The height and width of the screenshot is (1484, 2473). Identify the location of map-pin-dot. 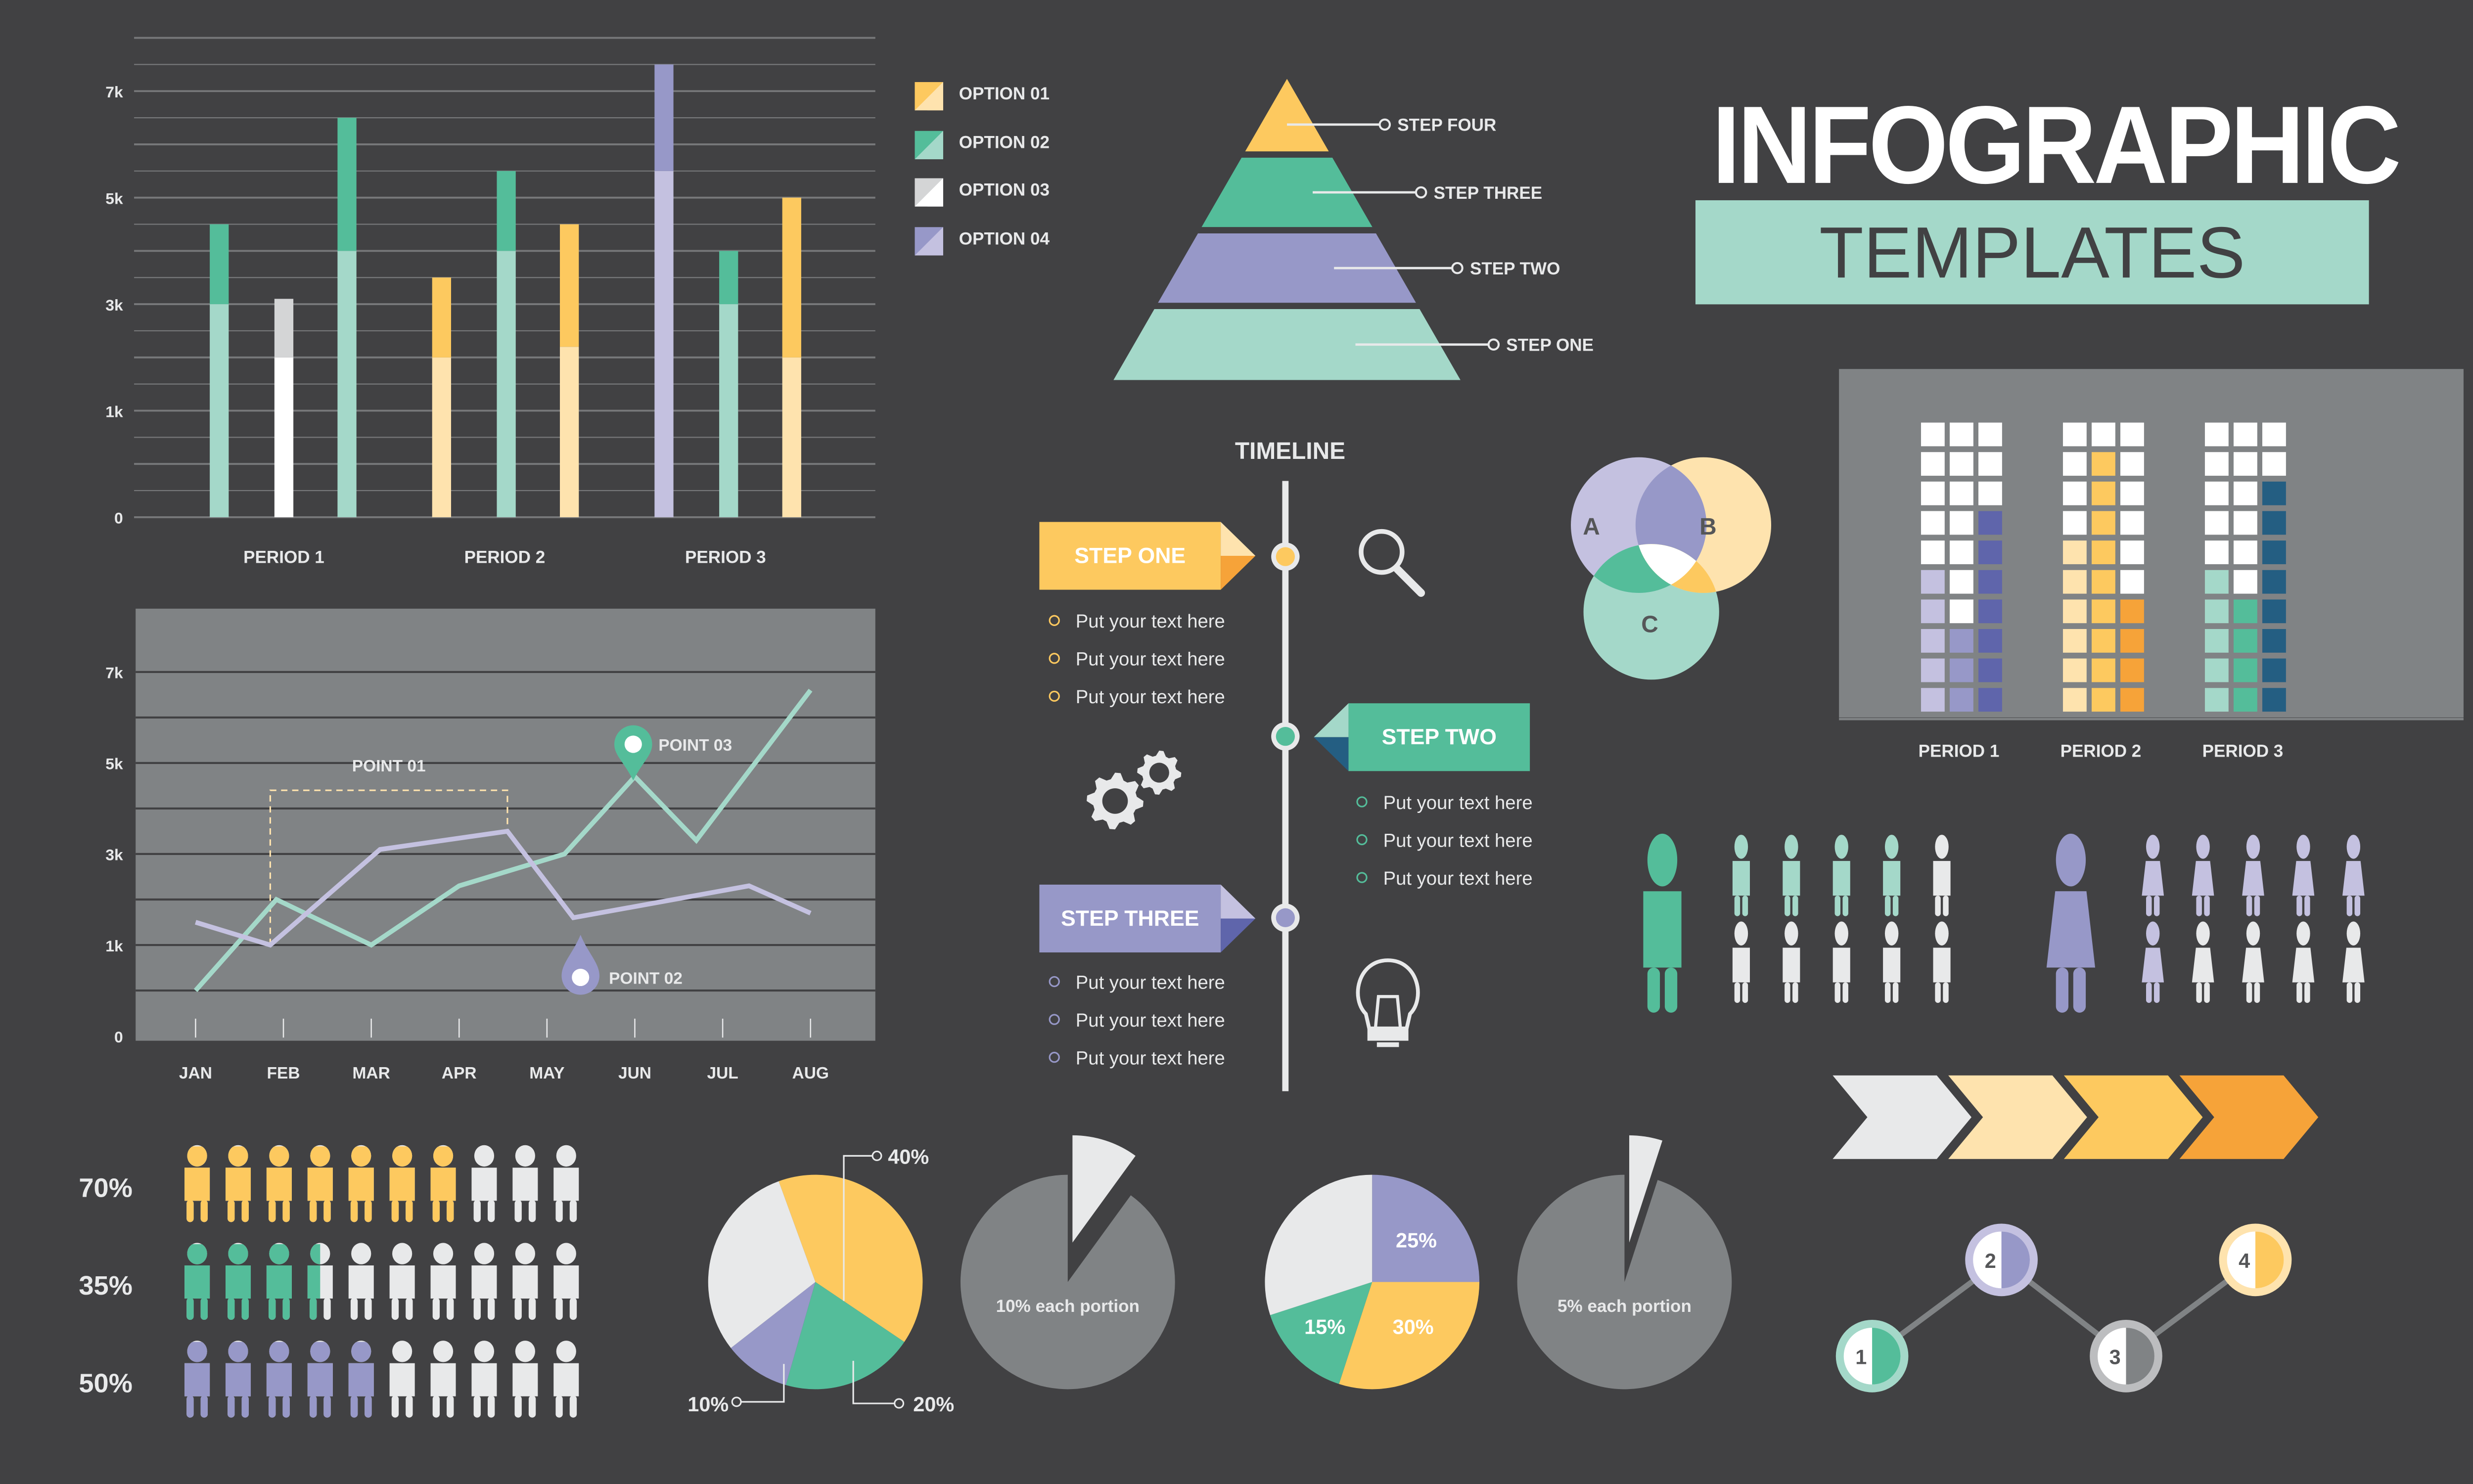
(633, 744).